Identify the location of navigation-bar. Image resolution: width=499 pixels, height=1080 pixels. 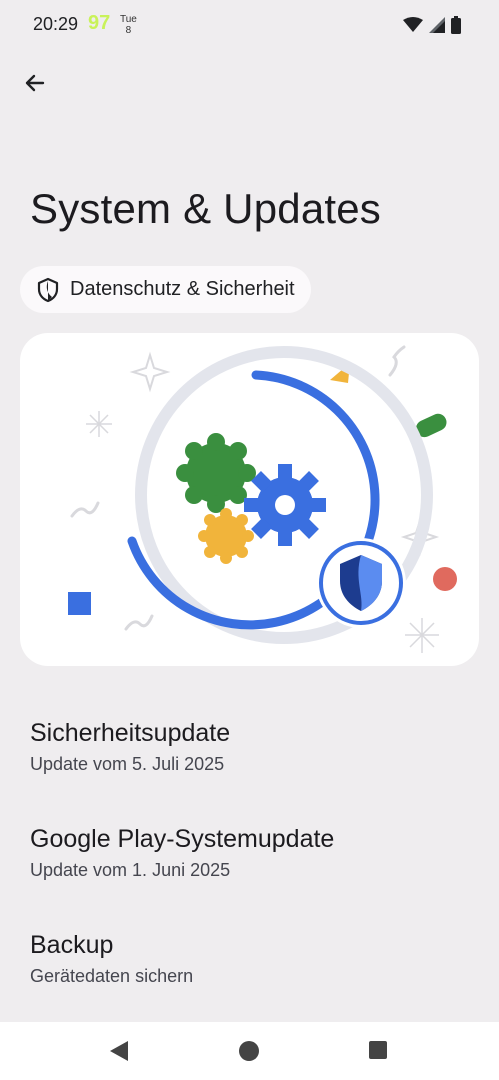
(249, 1051).